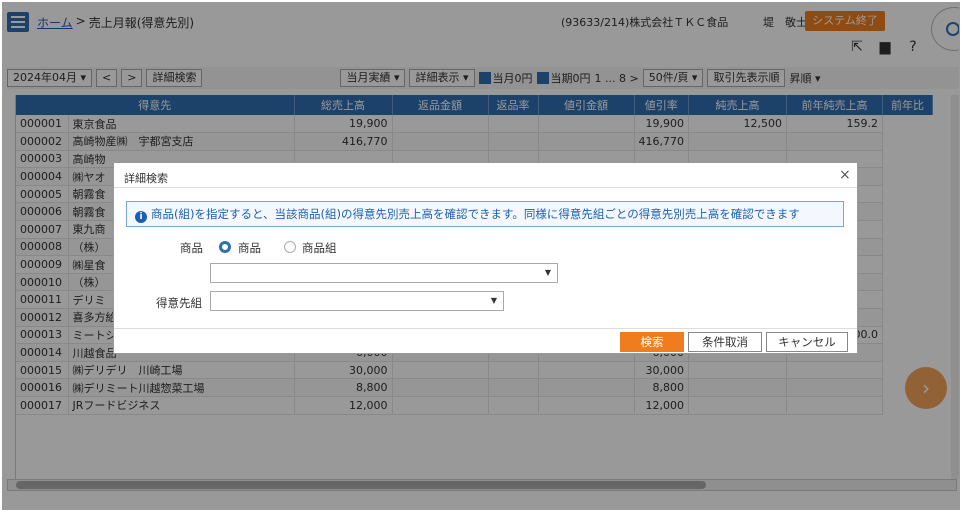  What do you see at coordinates (807, 342) in the screenshot?
I see `cancel-button: キャンセル` at bounding box center [807, 342].